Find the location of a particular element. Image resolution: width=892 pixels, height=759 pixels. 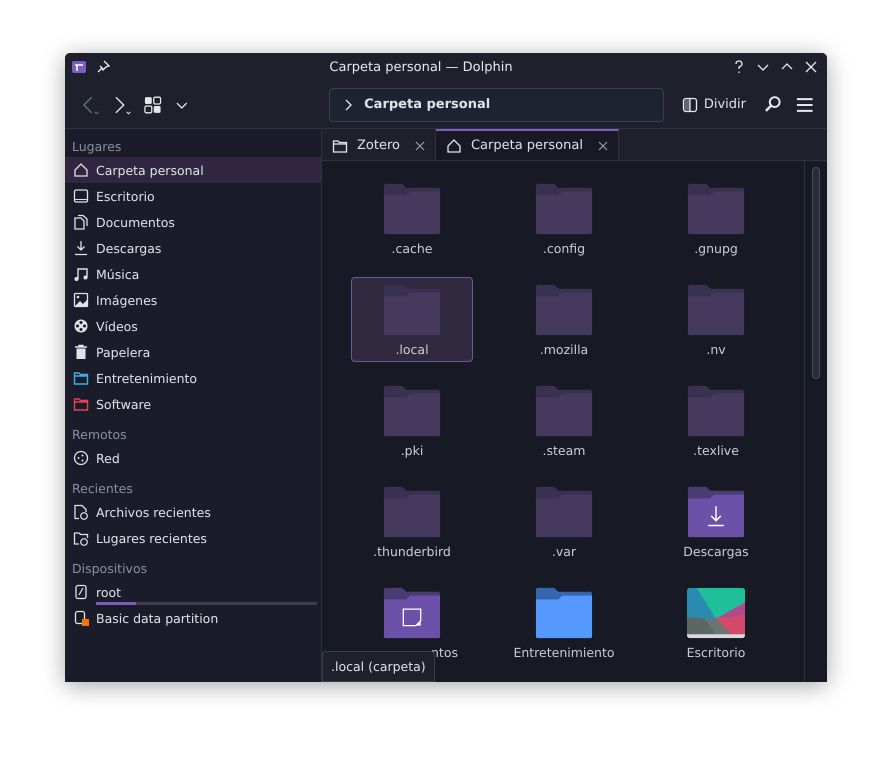

sidebar-item: Documentos is located at coordinates (193, 222).